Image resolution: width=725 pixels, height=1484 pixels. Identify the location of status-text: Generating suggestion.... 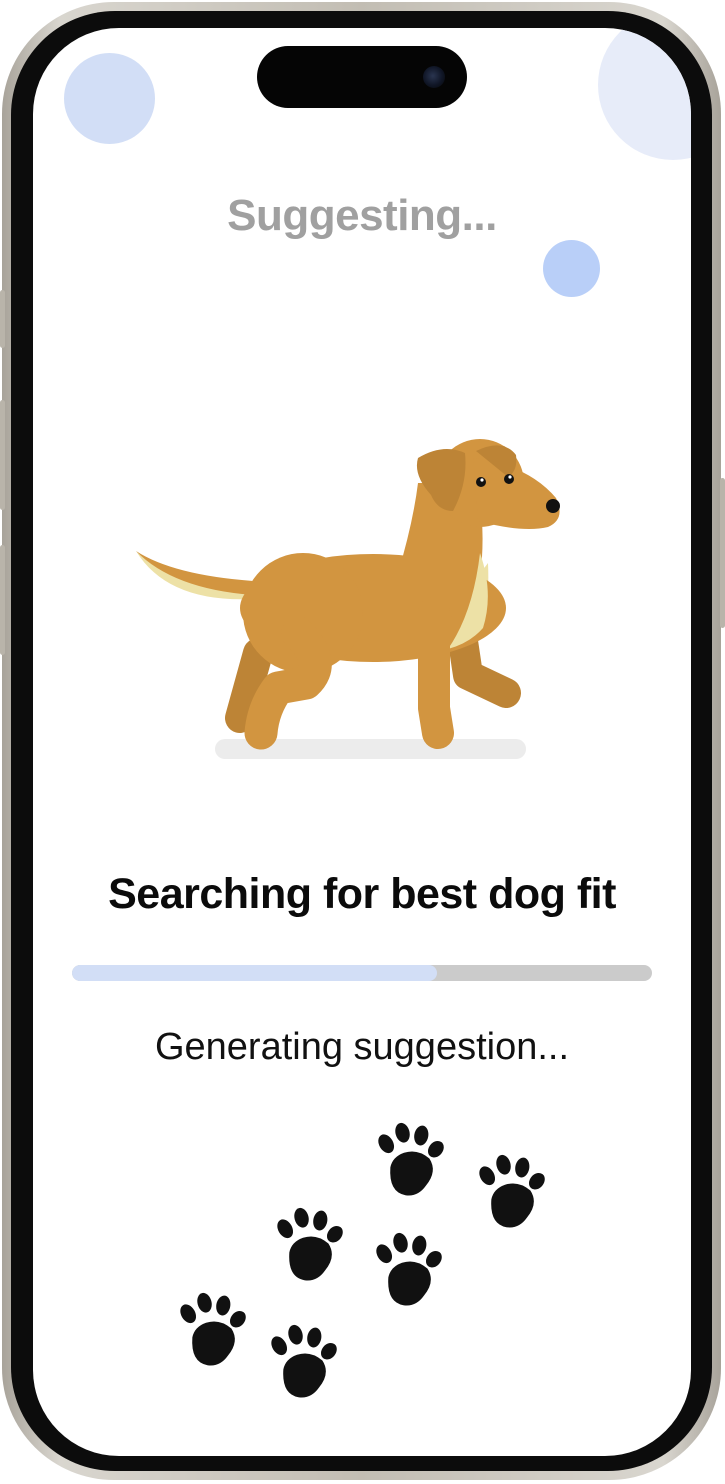
(362, 1047).